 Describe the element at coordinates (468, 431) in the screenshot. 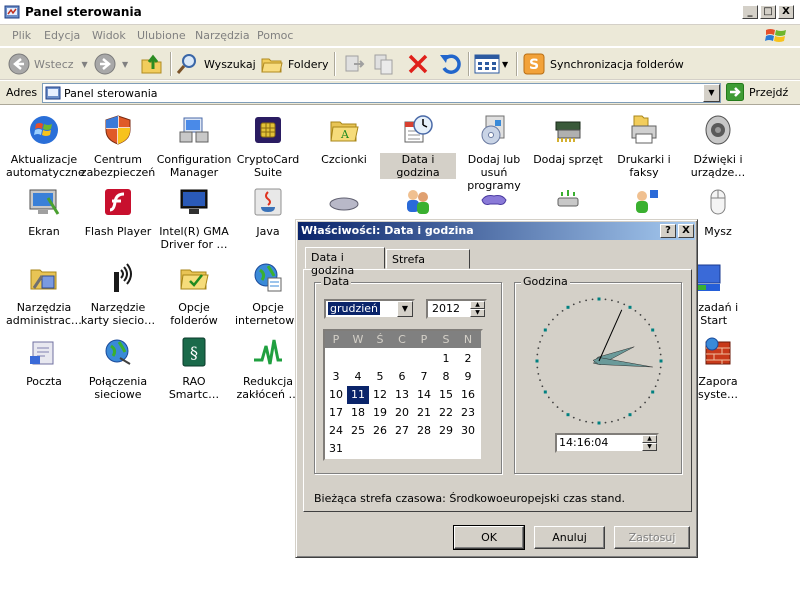

I see `calendar-day: 30` at that location.